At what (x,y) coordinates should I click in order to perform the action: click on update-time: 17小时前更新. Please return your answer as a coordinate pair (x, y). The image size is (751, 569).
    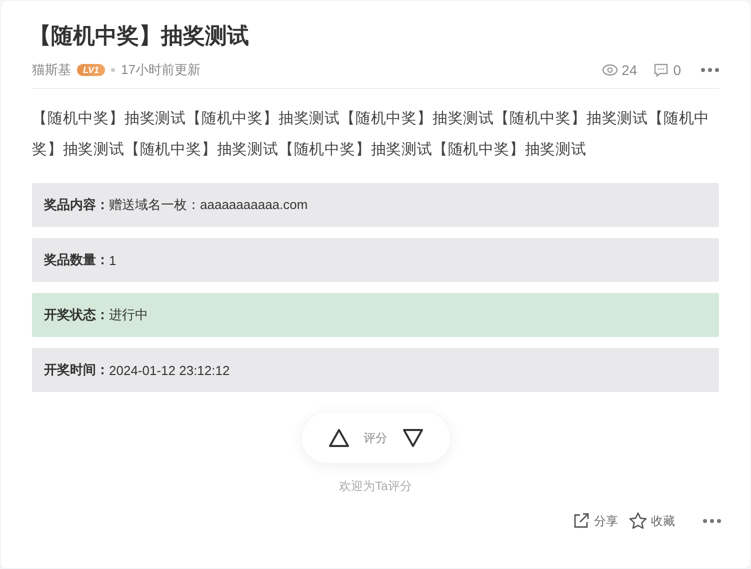
    Looking at the image, I should click on (160, 70).